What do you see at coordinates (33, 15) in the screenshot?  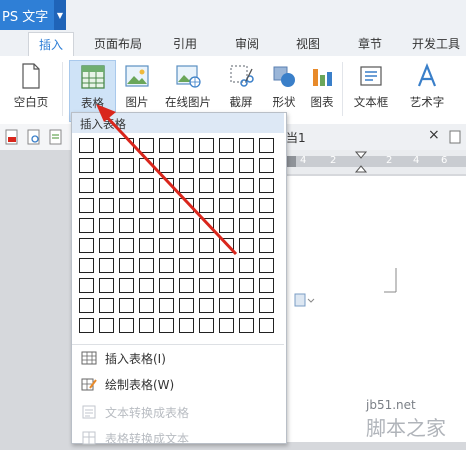 I see `app-menu-button: PS 文字 ▼` at bounding box center [33, 15].